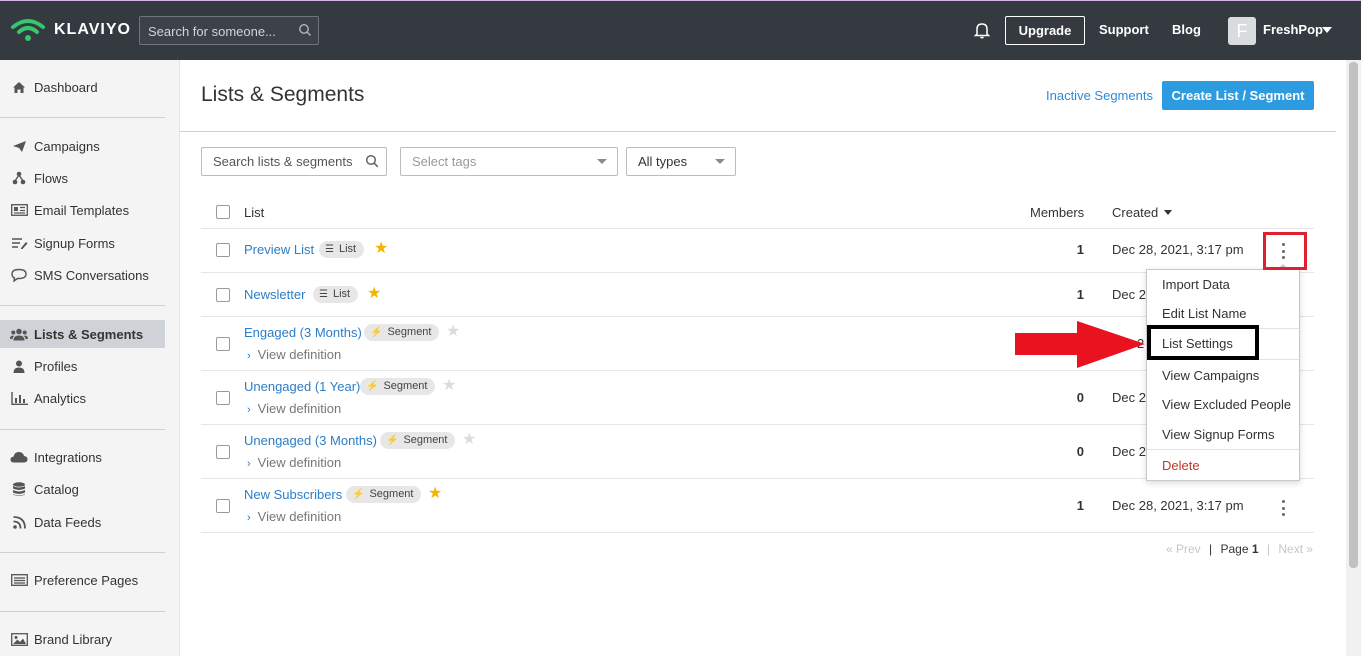  I want to click on sidebar-item-lists-segments: Lists & Segments, so click(82, 334).